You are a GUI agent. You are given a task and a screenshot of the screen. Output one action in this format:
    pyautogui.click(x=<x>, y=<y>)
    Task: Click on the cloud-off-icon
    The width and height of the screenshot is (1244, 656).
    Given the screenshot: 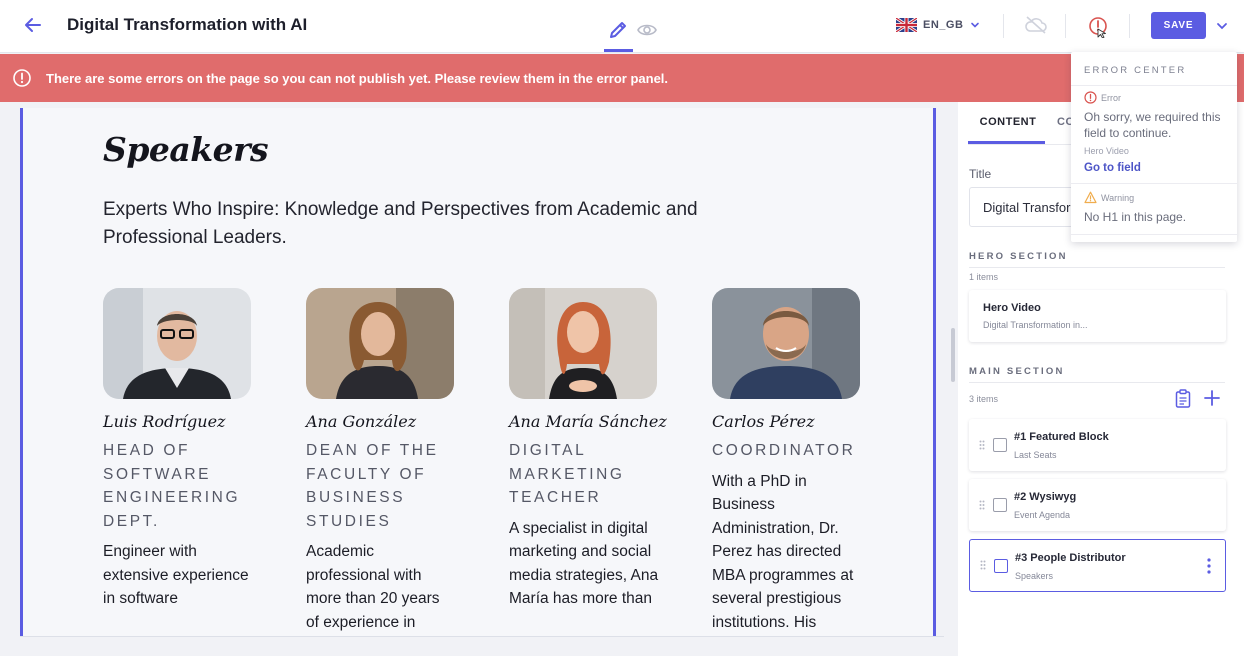 What is the action you would take?
    pyautogui.click(x=1036, y=25)
    